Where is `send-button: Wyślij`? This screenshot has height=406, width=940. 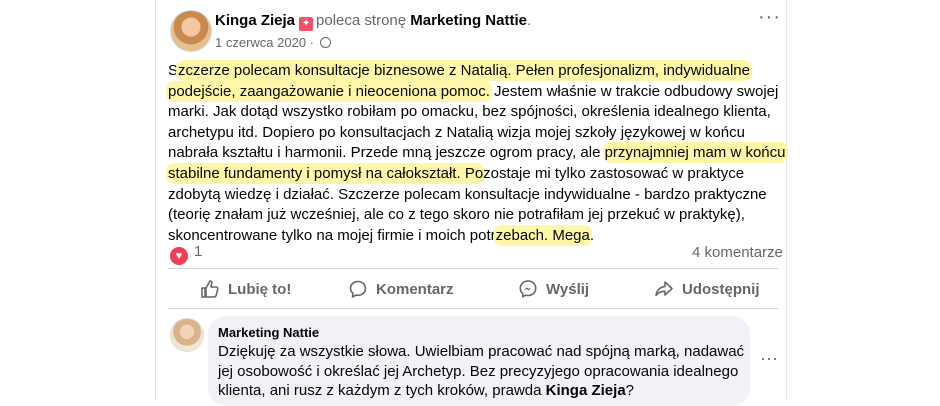 send-button: Wyślij is located at coordinates (553, 289).